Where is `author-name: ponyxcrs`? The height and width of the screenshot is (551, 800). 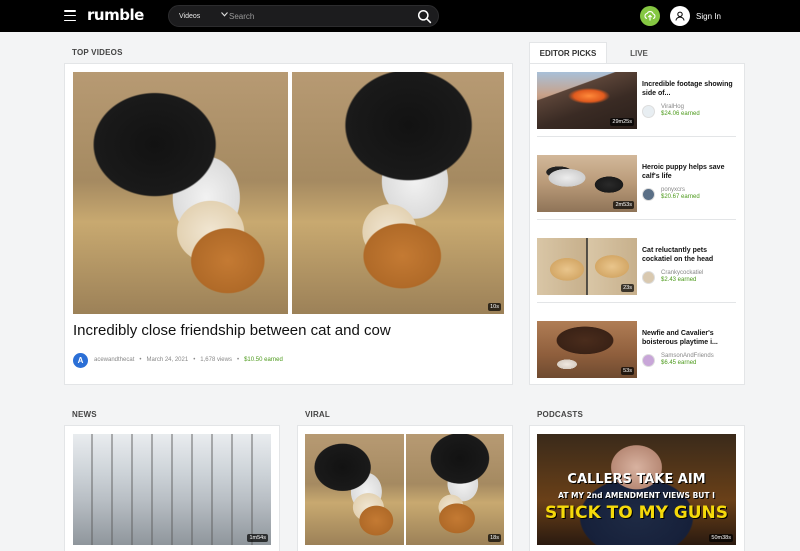 author-name: ponyxcrs is located at coordinates (680, 191).